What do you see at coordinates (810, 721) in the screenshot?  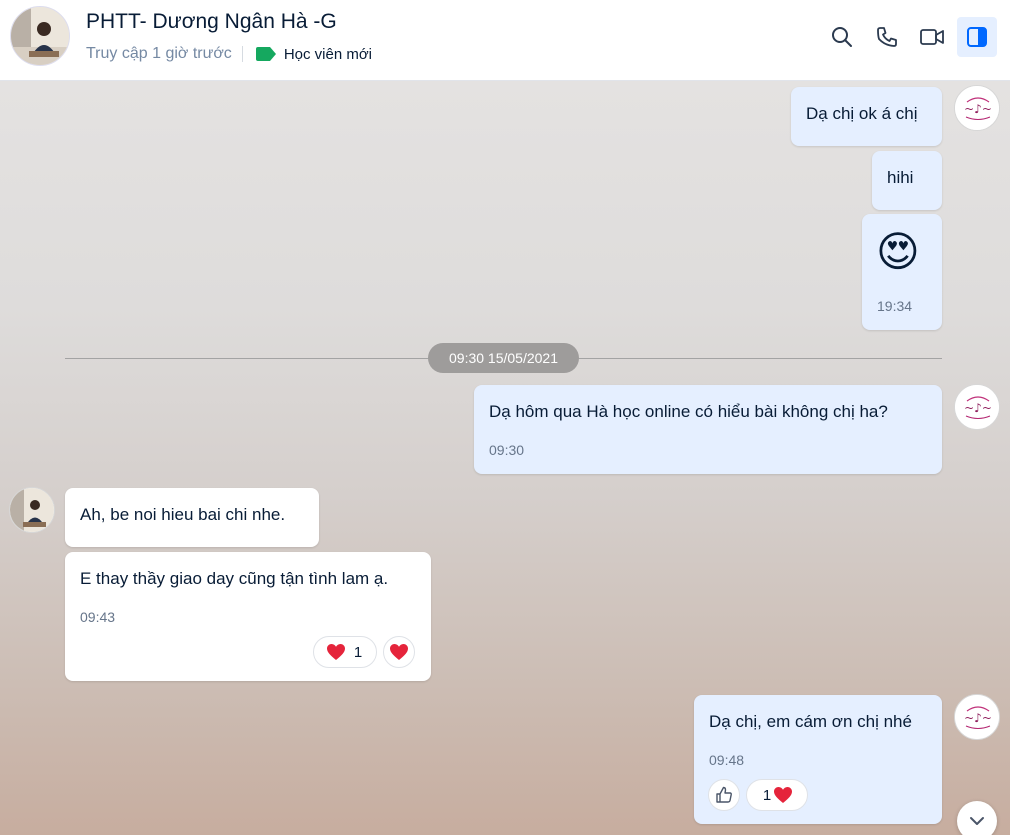 I see `message-text: Dạ chị, em cám ơn chị nhé` at bounding box center [810, 721].